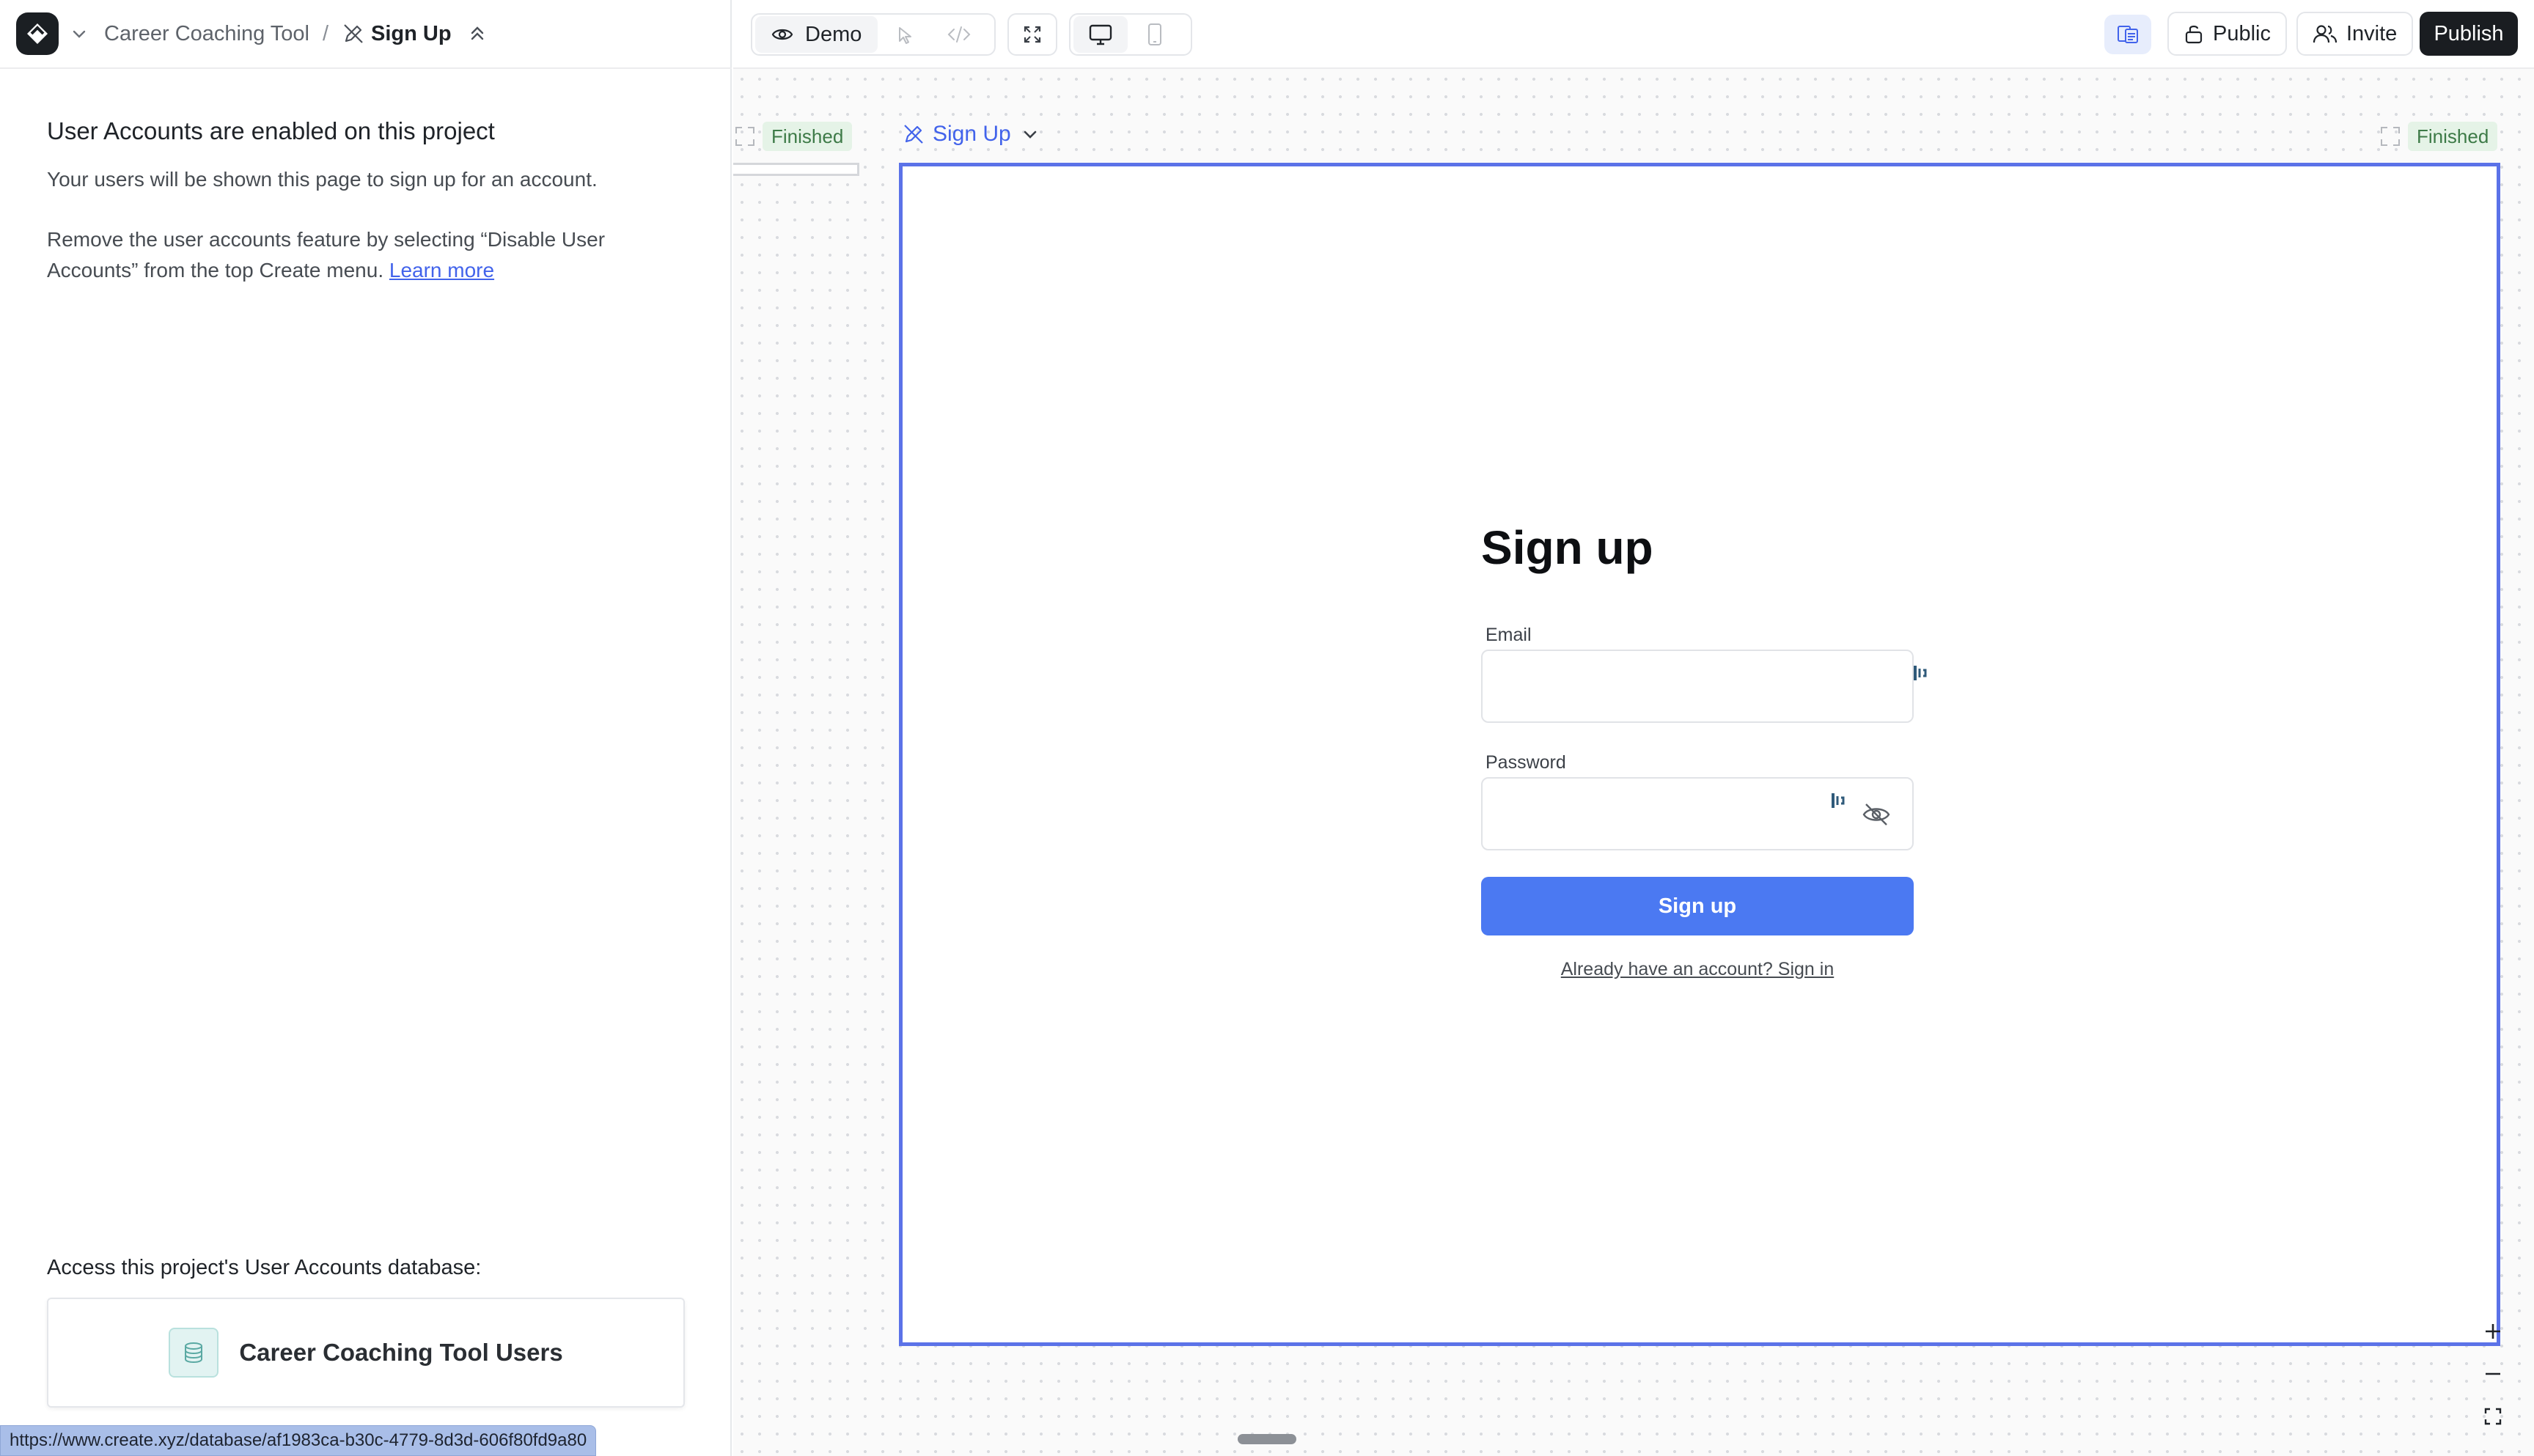 The height and width of the screenshot is (1456, 2534). I want to click on password-label: Password, so click(1525, 762).